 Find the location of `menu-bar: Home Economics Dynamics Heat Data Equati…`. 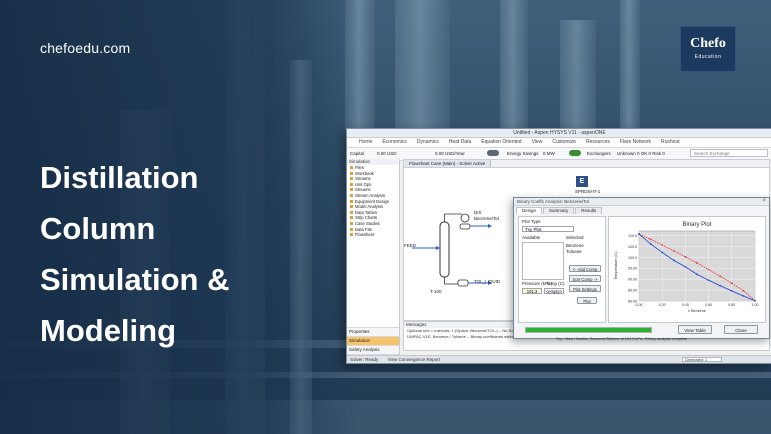

menu-bar: Home Economics Dynamics Heat Data Equati… is located at coordinates (559, 143).